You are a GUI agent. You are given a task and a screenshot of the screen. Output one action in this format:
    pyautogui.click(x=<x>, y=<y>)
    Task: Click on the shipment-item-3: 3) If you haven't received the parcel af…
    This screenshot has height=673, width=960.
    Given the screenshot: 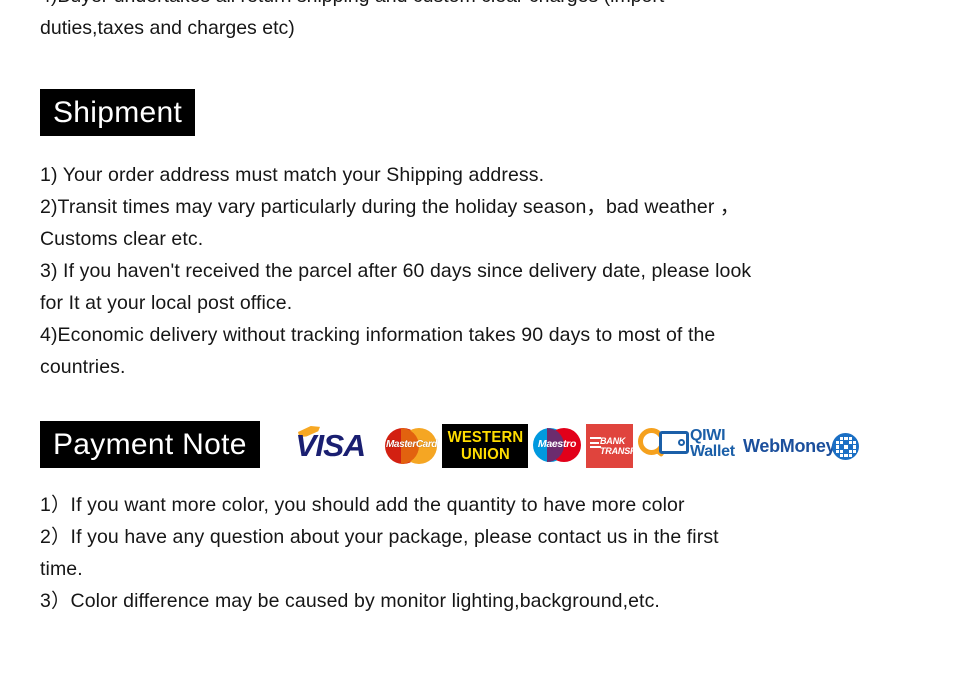 What is the action you would take?
    pyautogui.click(x=396, y=287)
    